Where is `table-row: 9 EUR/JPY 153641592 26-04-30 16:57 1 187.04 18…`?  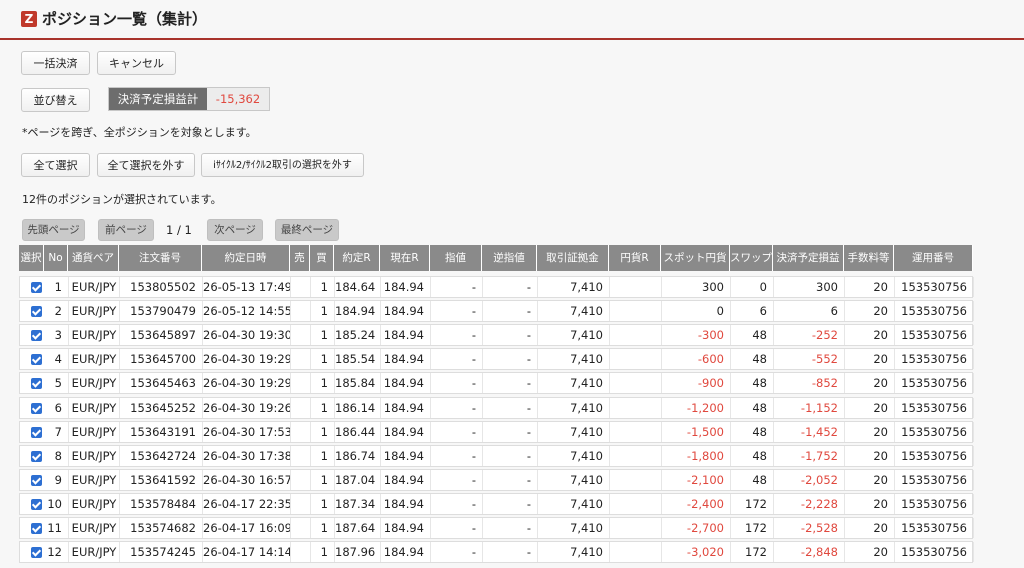 table-row: 9 EUR/JPY 153641592 26-04-30 16:57 1 187.04 18… is located at coordinates (496, 479).